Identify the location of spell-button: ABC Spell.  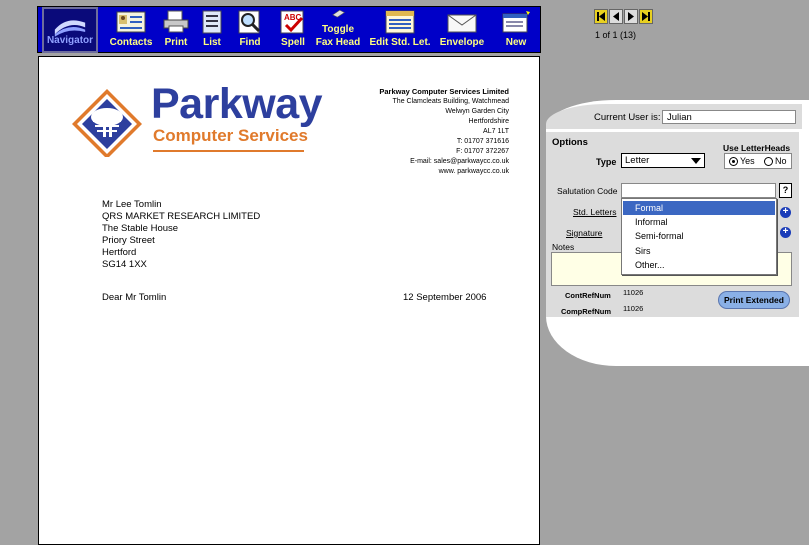
(293, 30).